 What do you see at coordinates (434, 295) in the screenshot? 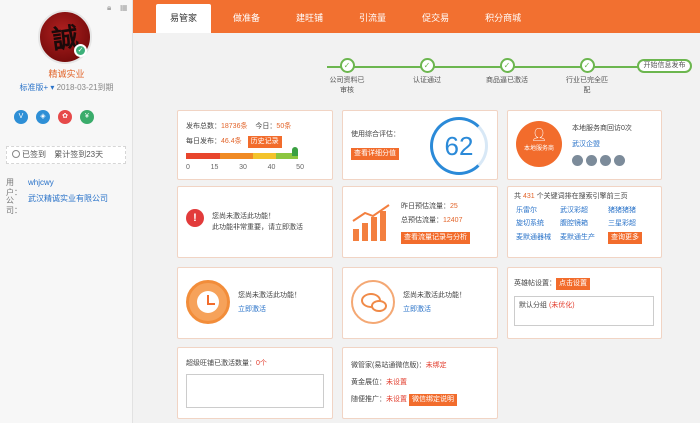
I see `activate3-line1: 您尚未激活此功能！` at bounding box center [434, 295].